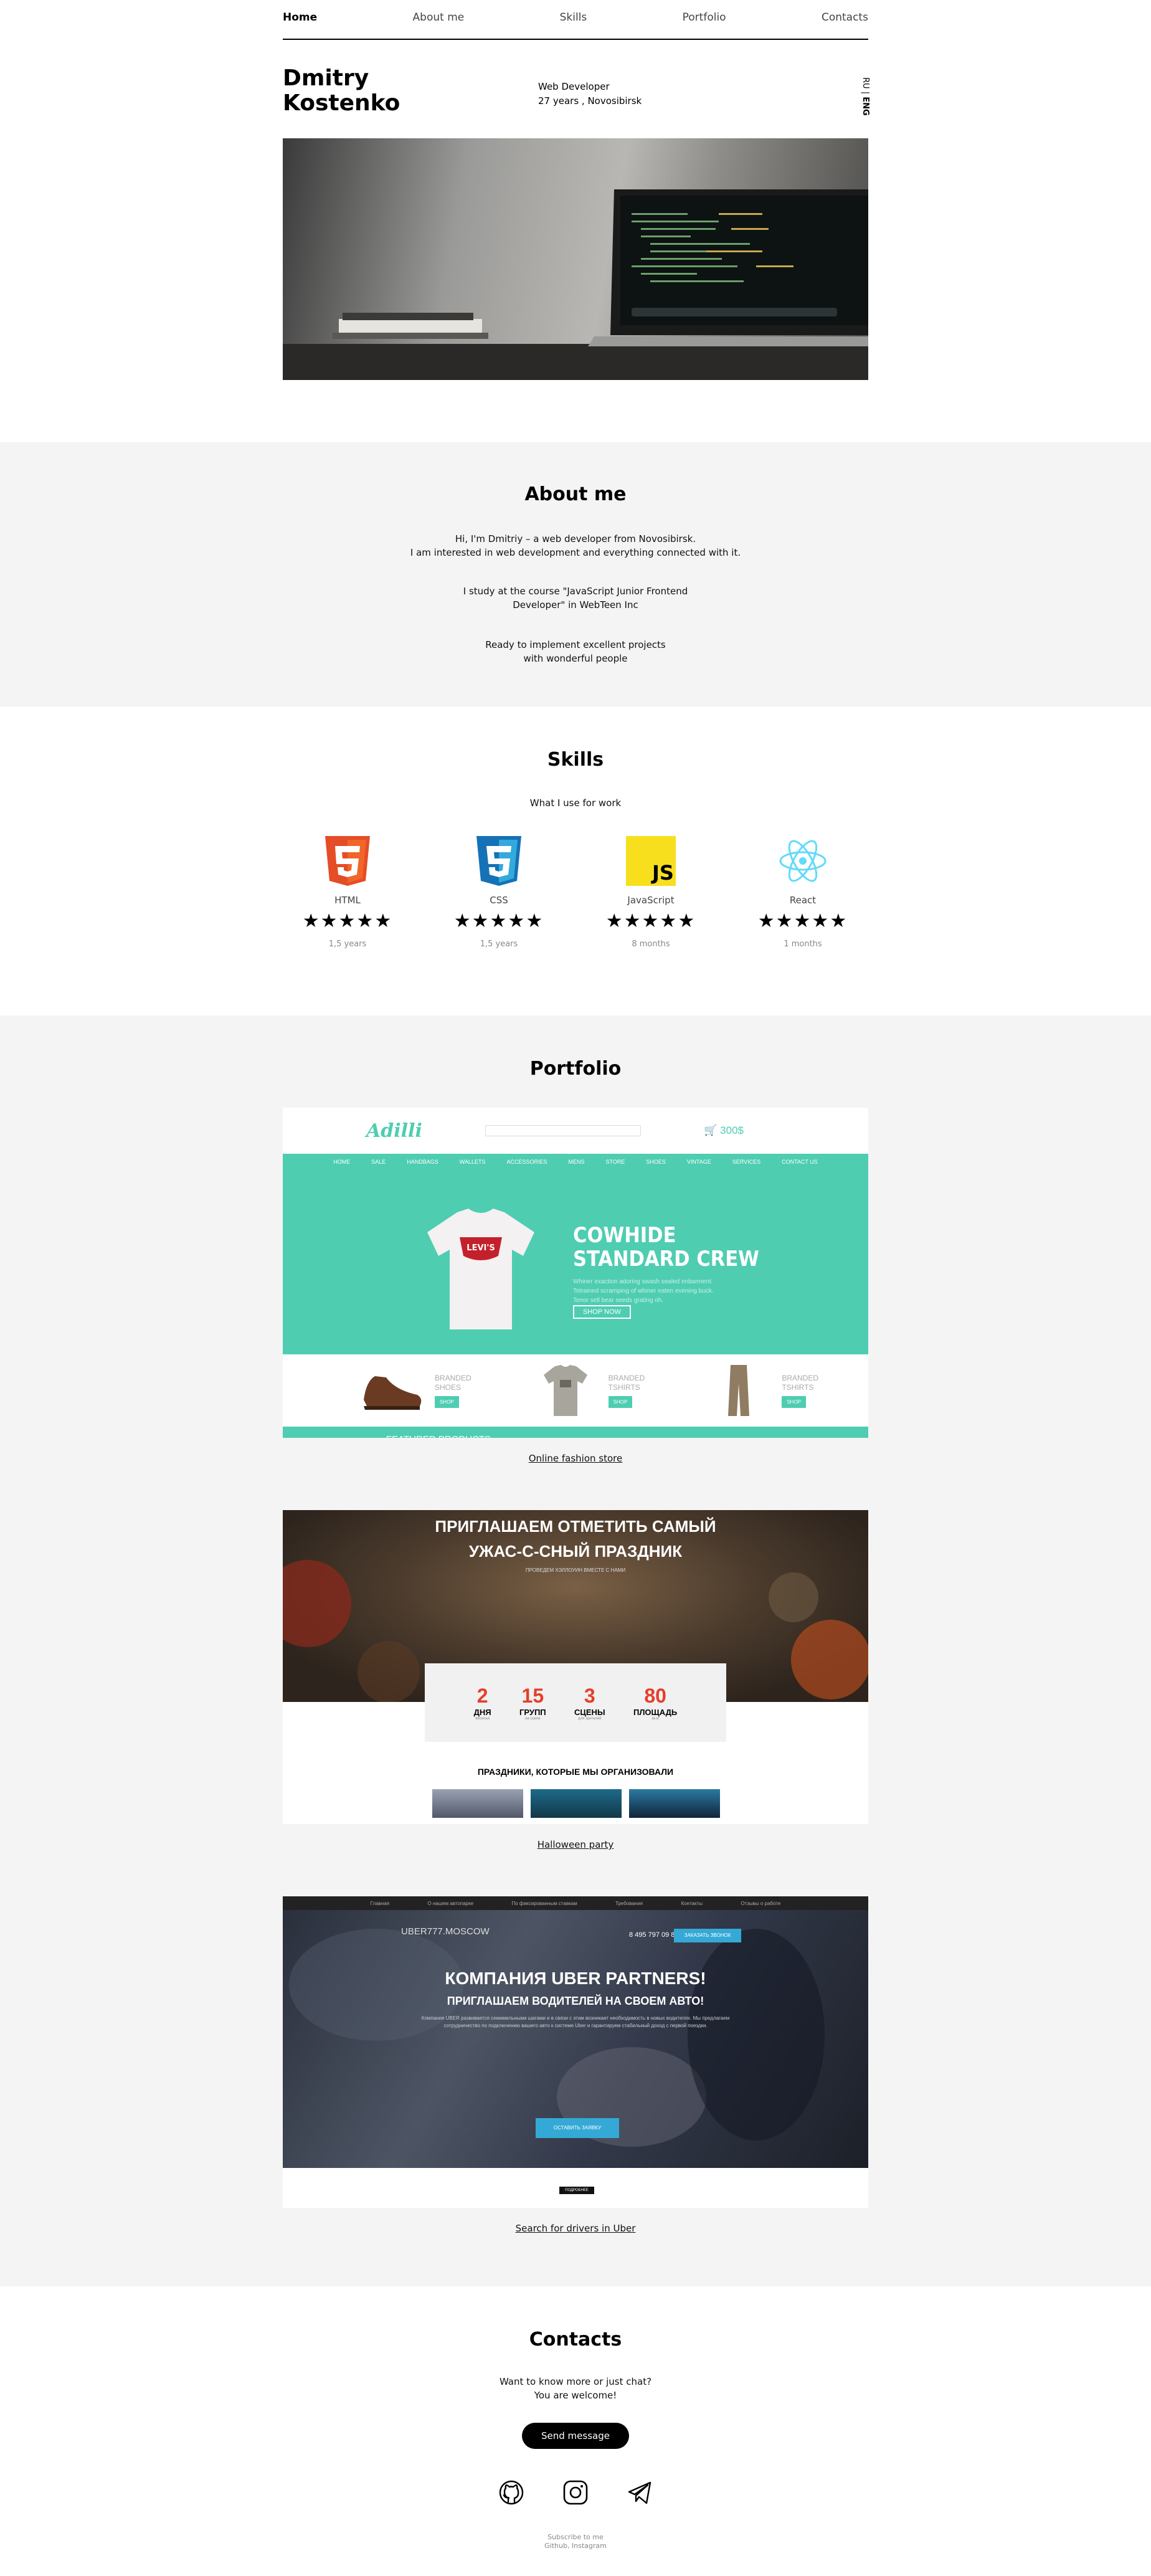  Describe the element at coordinates (347, 900) in the screenshot. I see `skill-label: HTML` at that location.